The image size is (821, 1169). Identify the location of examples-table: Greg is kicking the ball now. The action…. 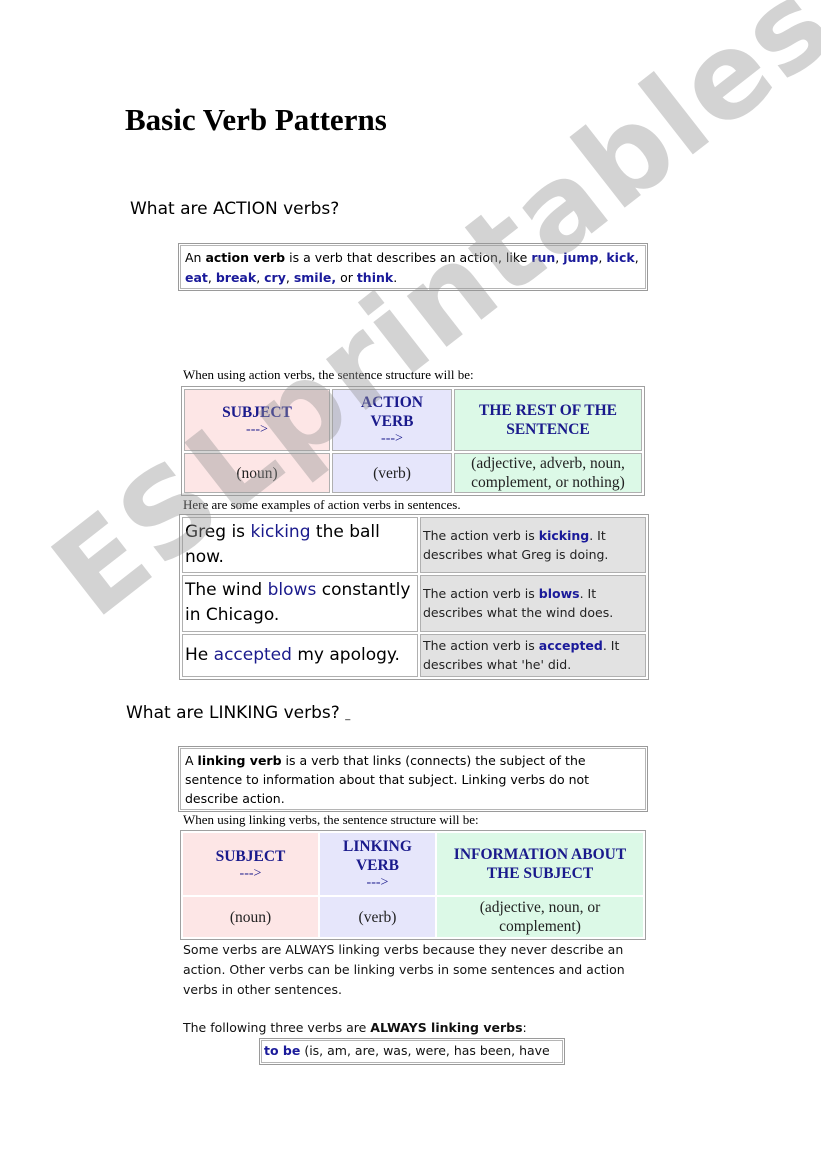
(414, 597).